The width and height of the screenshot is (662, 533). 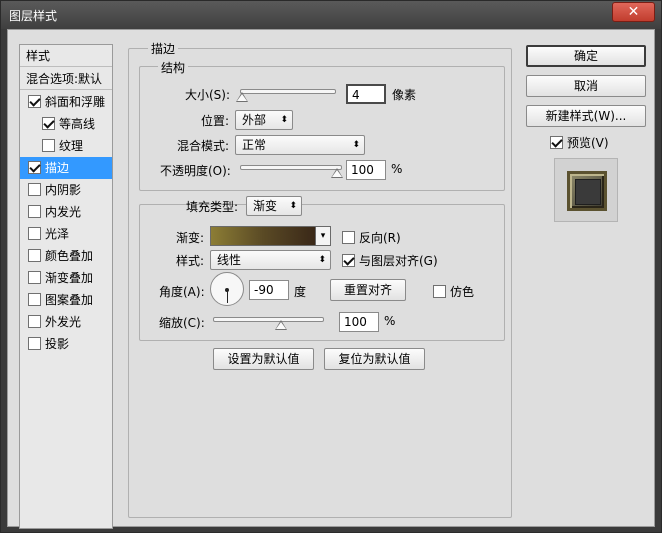 I want to click on style-item-inner-glow: 内发光, so click(x=66, y=212).